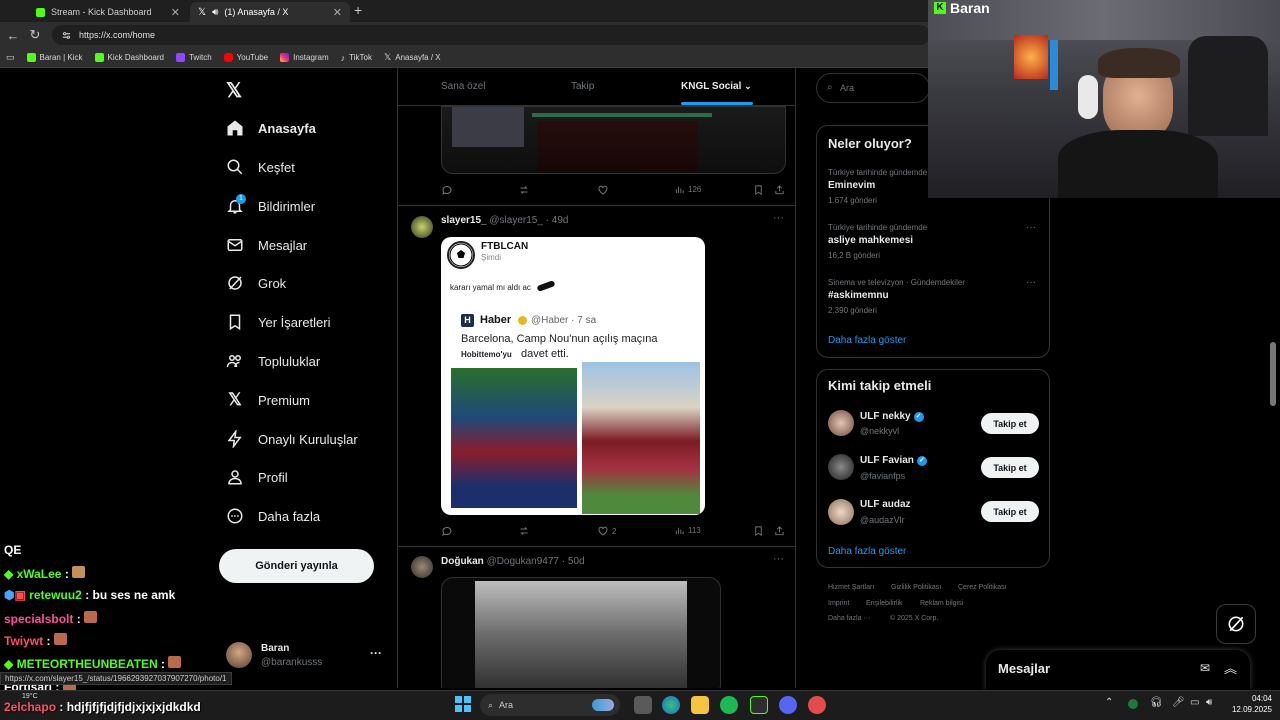 The image size is (1280, 720). I want to click on network-icon: ▭, so click(1194, 702).